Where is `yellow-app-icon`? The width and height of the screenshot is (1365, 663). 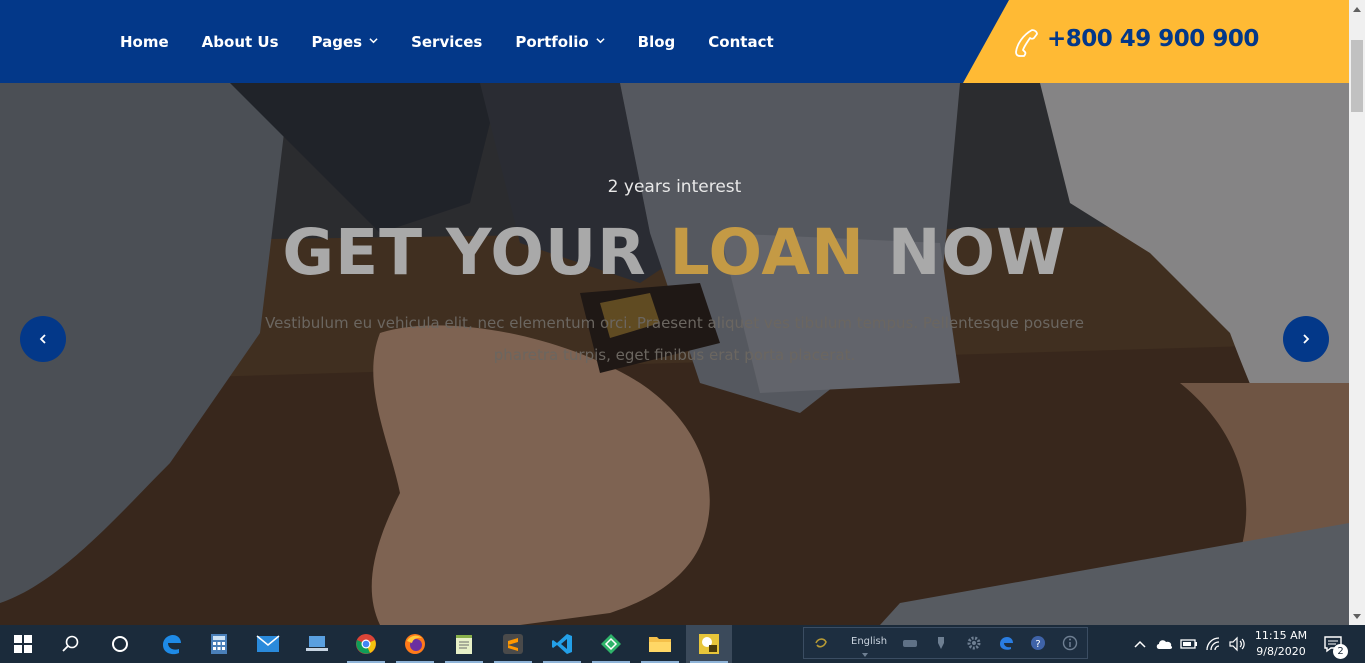
yellow-app-icon is located at coordinates (709, 644).